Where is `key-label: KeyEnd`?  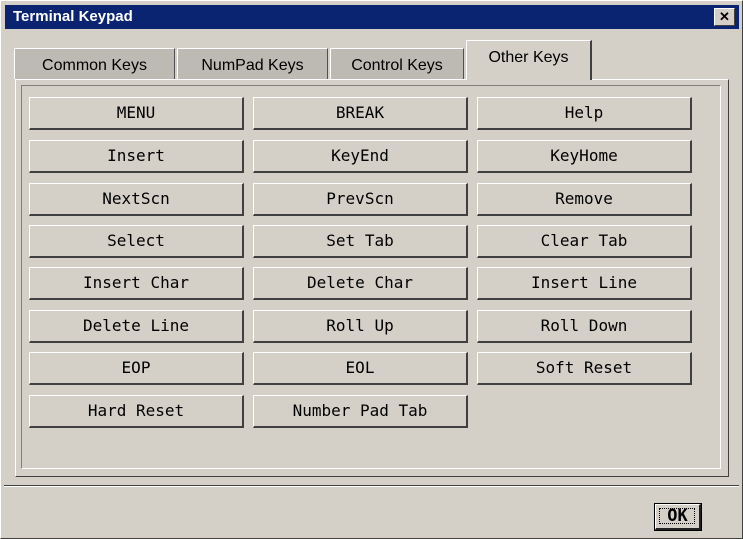 key-label: KeyEnd is located at coordinates (360, 155).